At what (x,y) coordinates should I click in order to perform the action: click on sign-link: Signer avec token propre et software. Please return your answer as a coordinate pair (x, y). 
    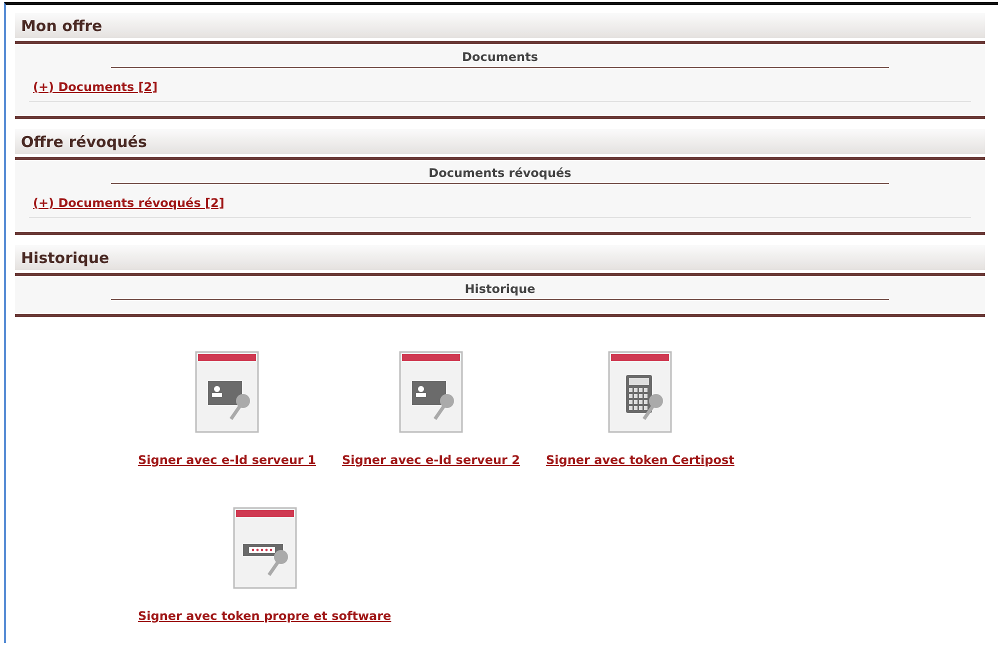
    Looking at the image, I should click on (265, 616).